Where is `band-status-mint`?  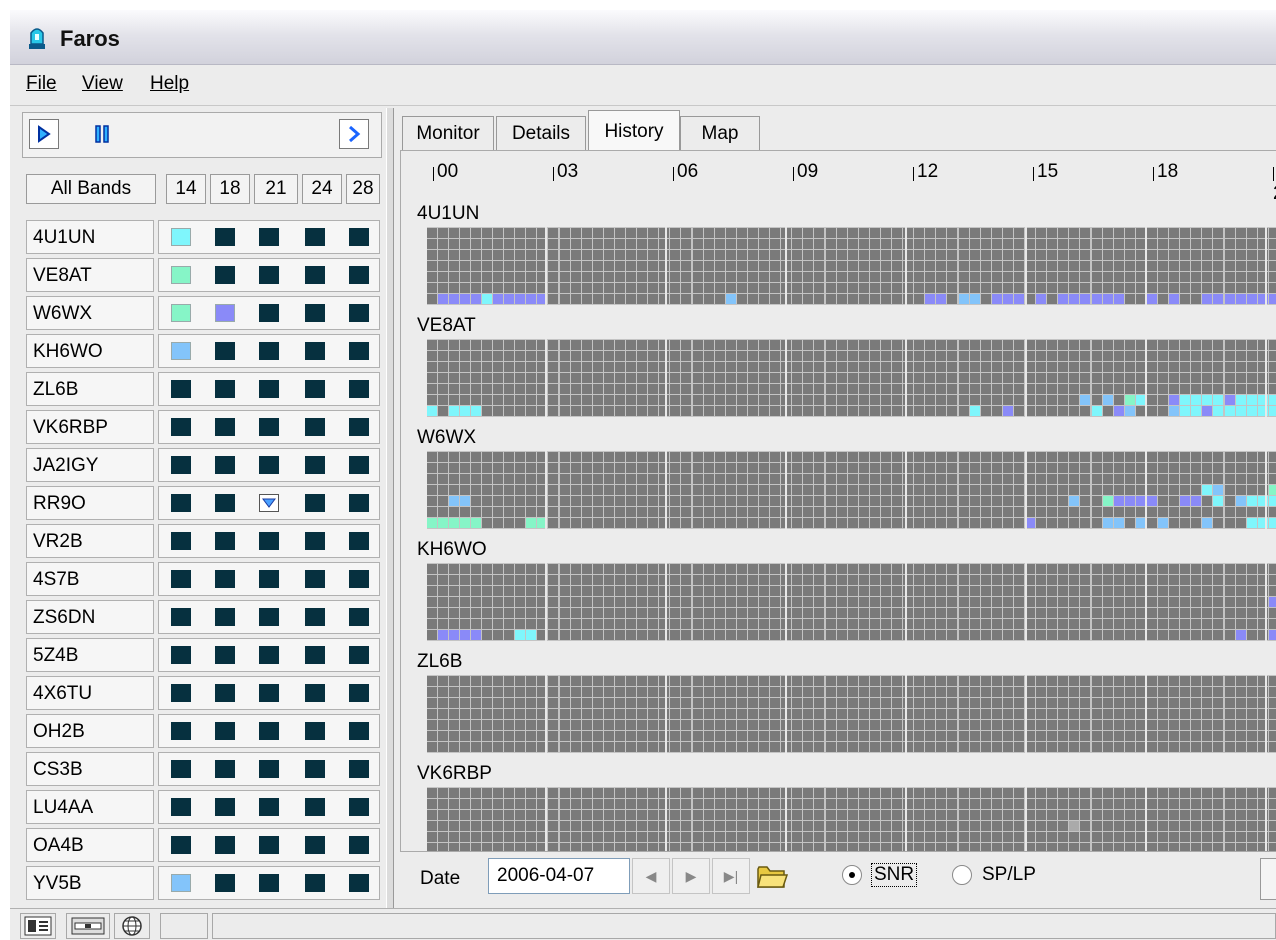
band-status-mint is located at coordinates (181, 275).